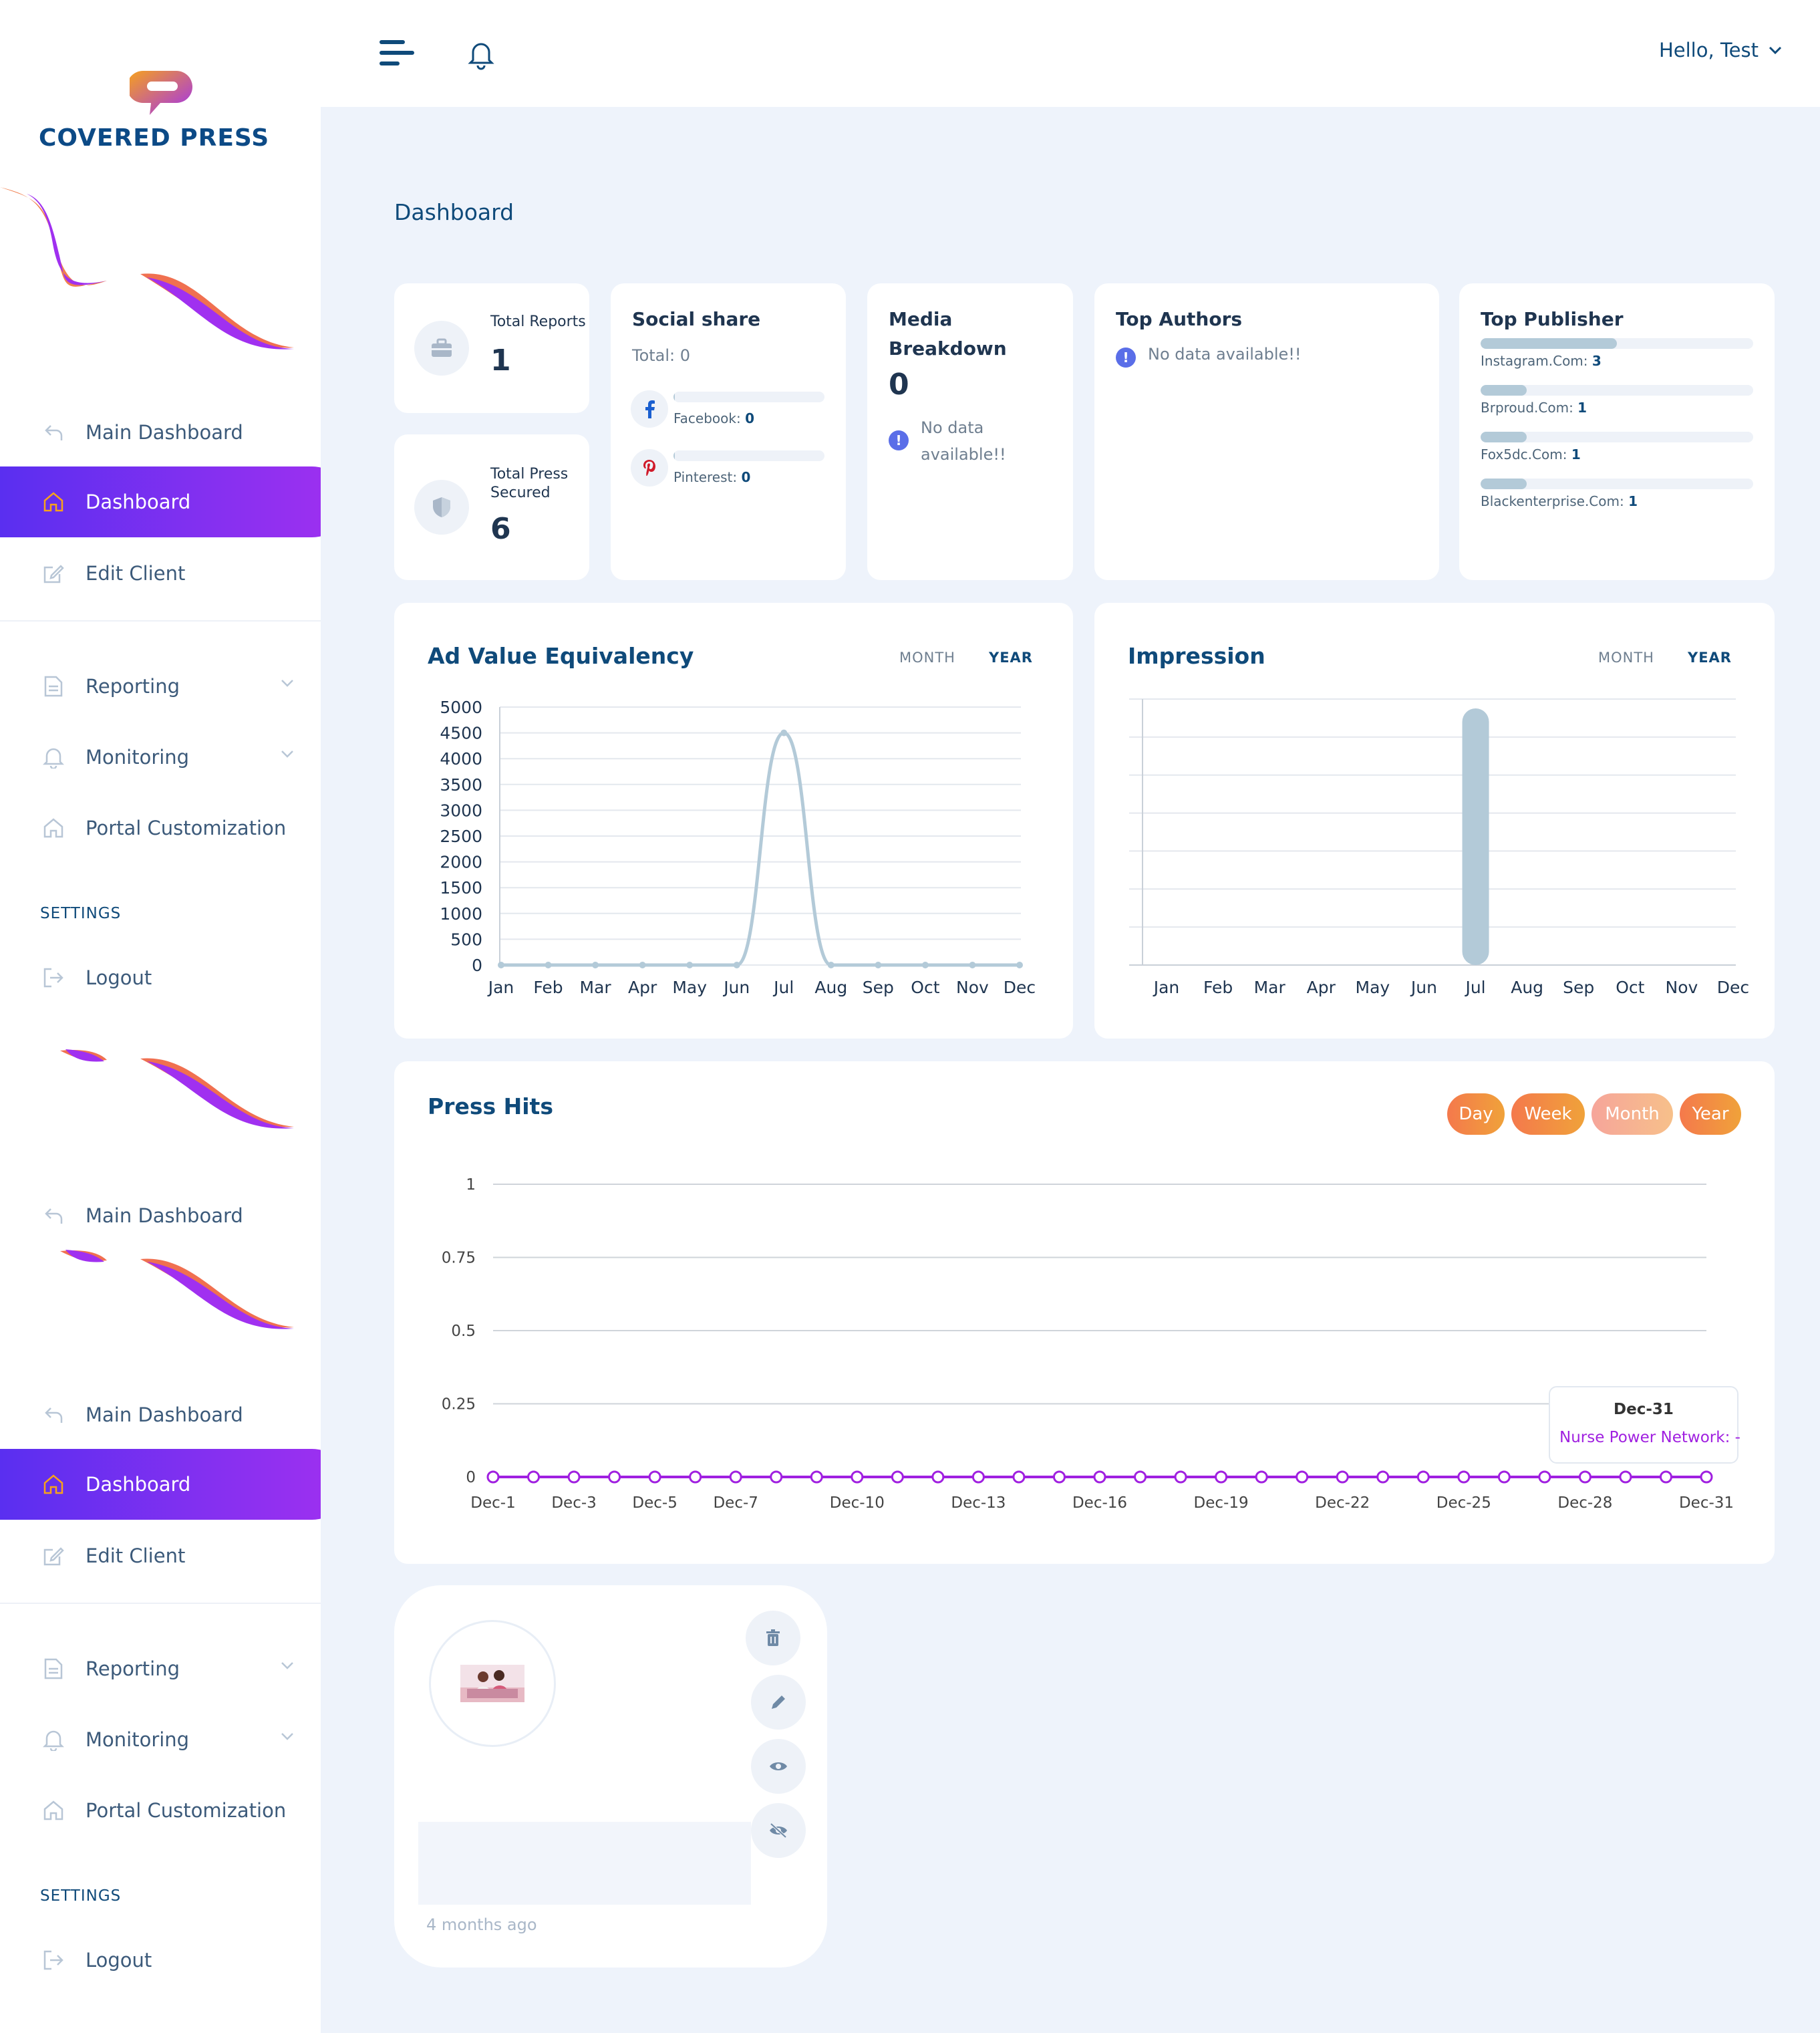 The height and width of the screenshot is (2033, 1820). What do you see at coordinates (500, 361) in the screenshot?
I see `stat-value: 1` at bounding box center [500, 361].